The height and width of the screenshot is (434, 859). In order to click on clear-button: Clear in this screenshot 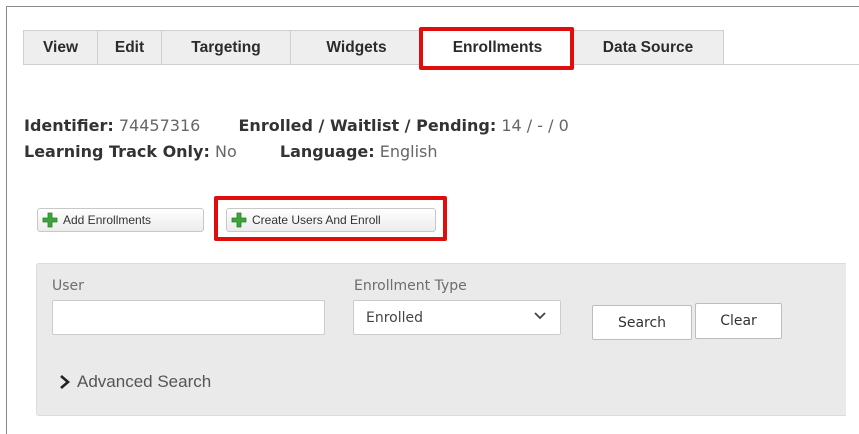, I will do `click(738, 321)`.